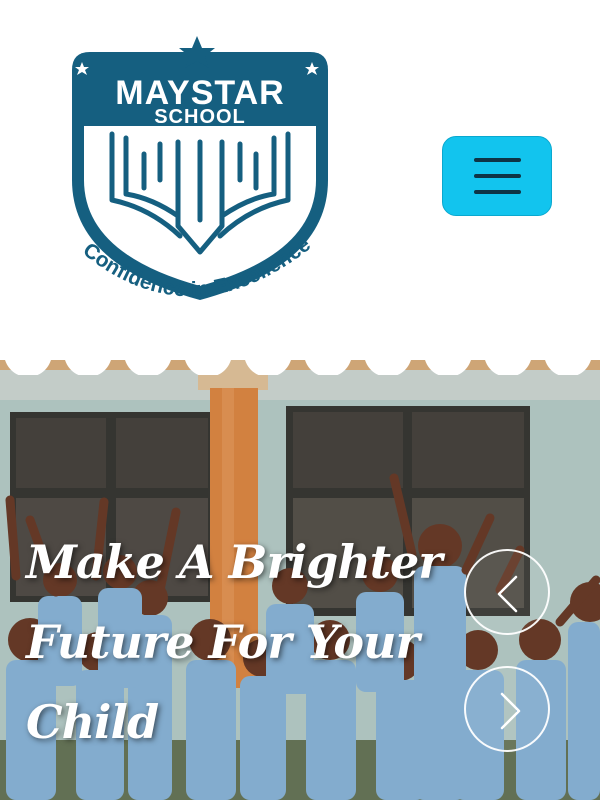  I want to click on slider-next-button, so click(507, 709).